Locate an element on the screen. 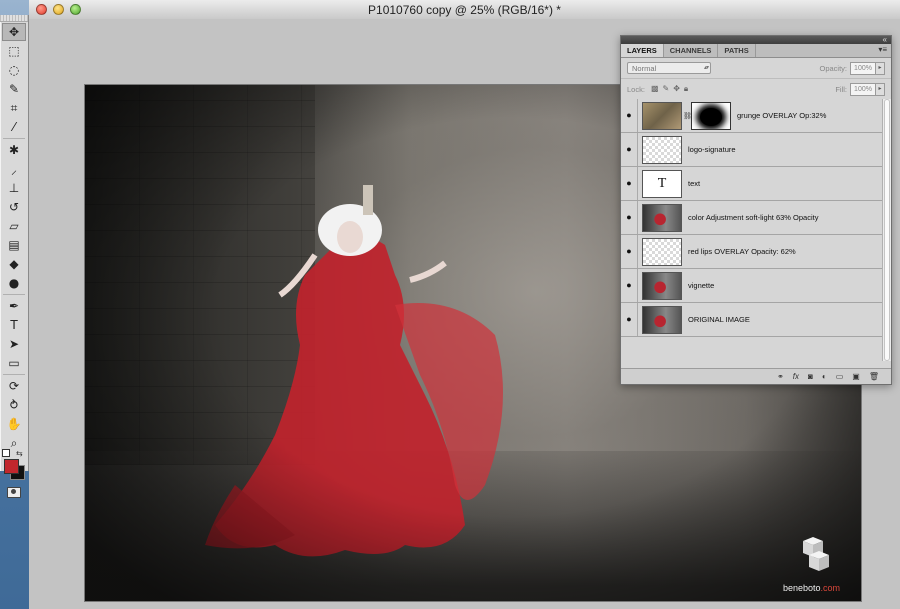  lock-all-icon: 🔒︎ is located at coordinates (686, 89).